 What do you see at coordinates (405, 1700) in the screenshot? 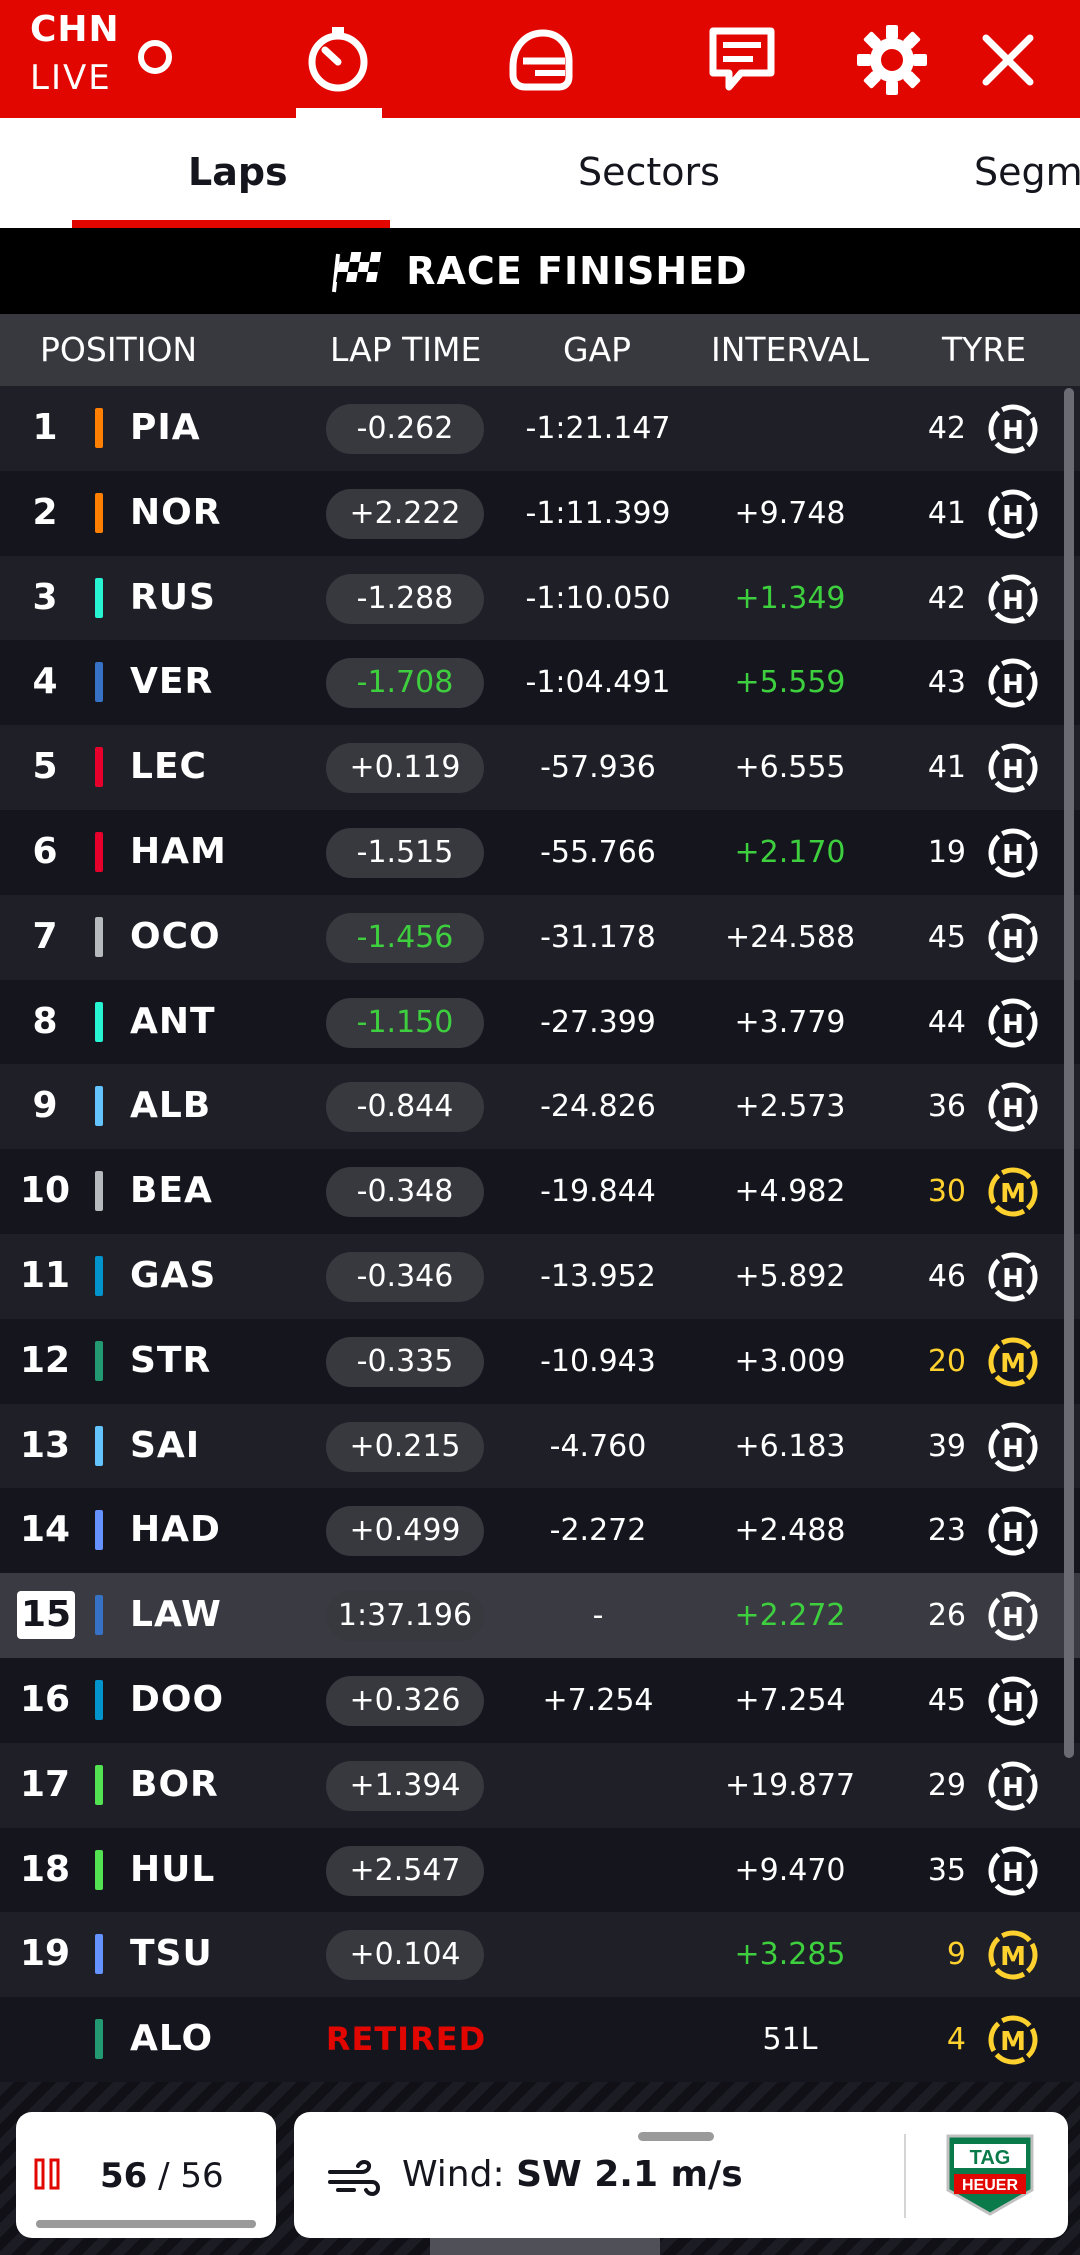
I see `lap-time-pill: +0.326` at bounding box center [405, 1700].